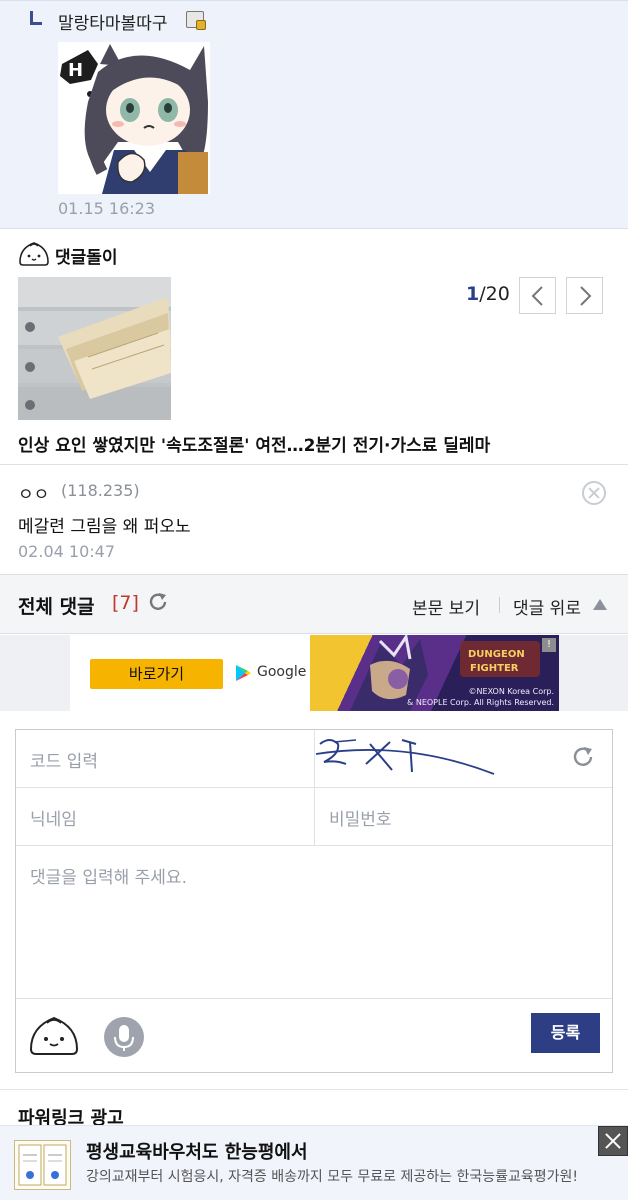 The width and height of the screenshot is (628, 1200). Describe the element at coordinates (36, 18) in the screenshot. I see `reply-arrow-icon` at that location.